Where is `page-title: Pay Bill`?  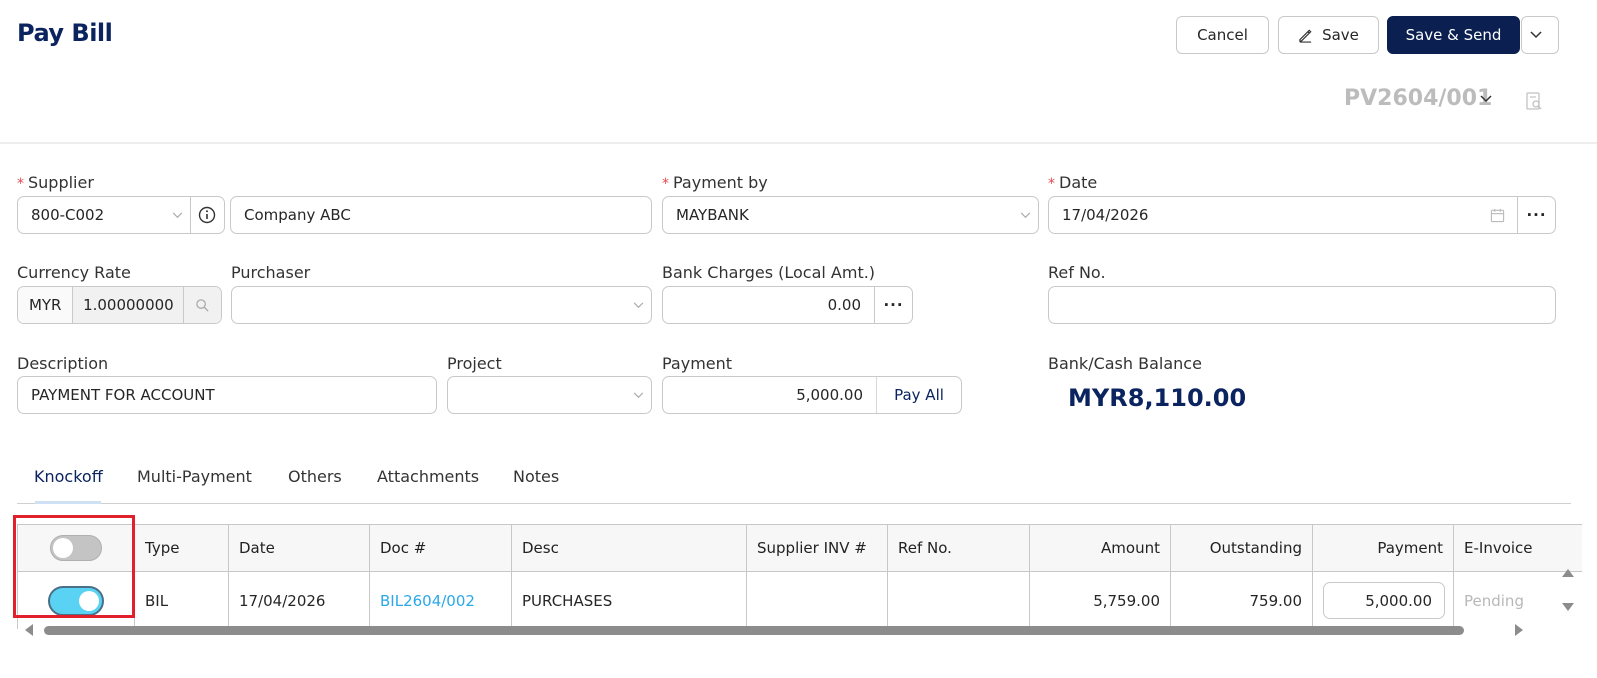
page-title: Pay Bill is located at coordinates (65, 33).